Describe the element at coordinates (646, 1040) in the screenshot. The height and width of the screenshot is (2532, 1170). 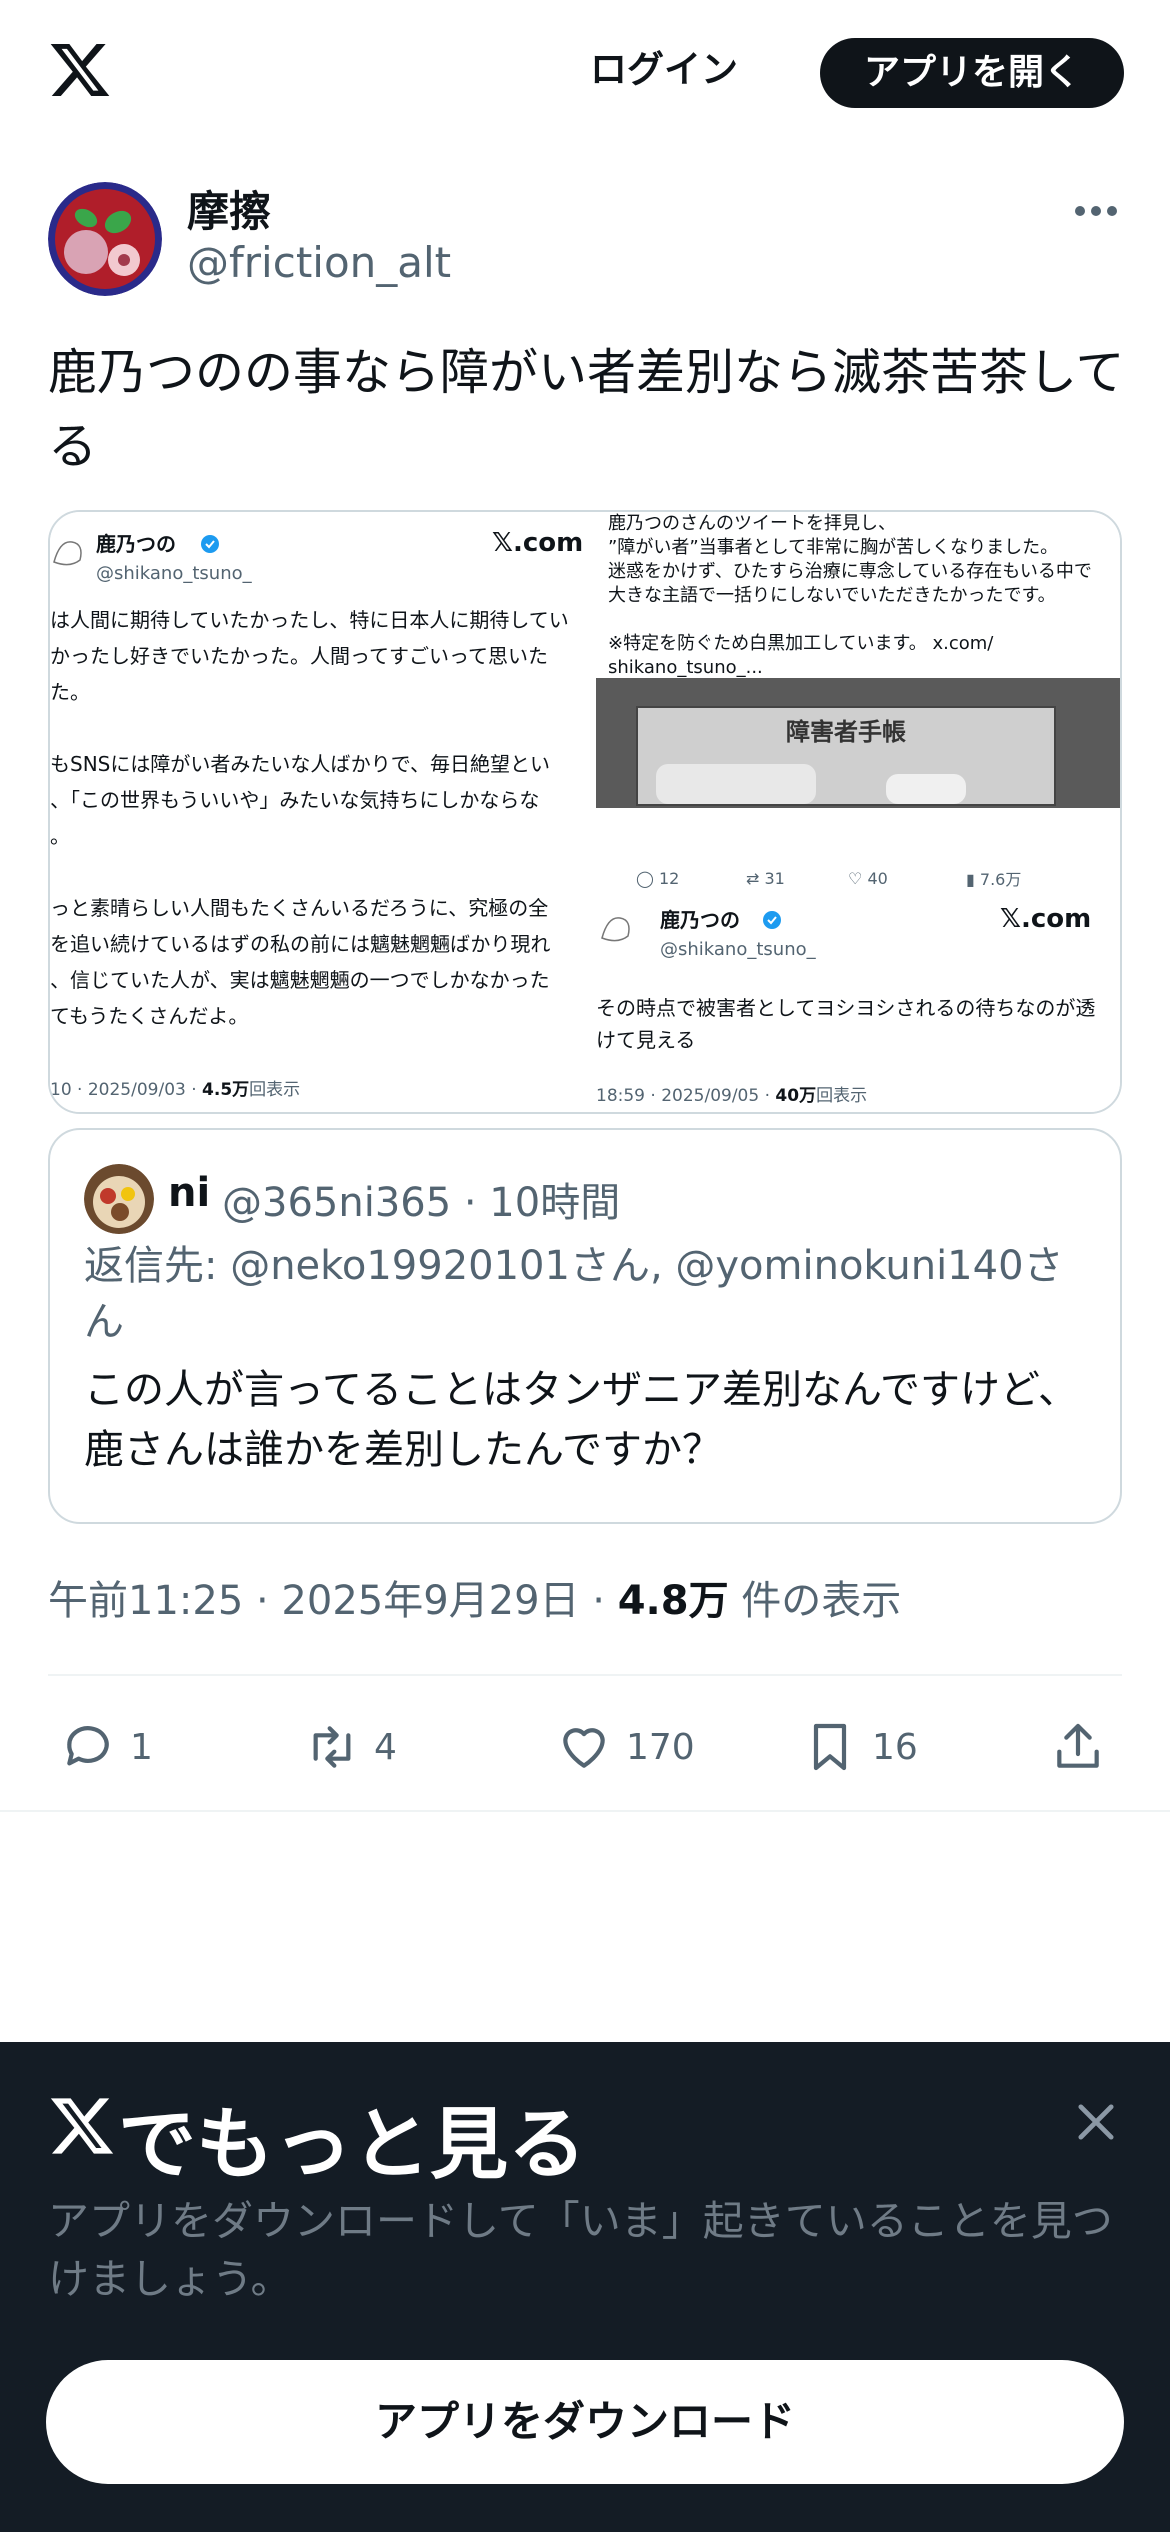
I see `screenshot-line: けて見える` at that location.